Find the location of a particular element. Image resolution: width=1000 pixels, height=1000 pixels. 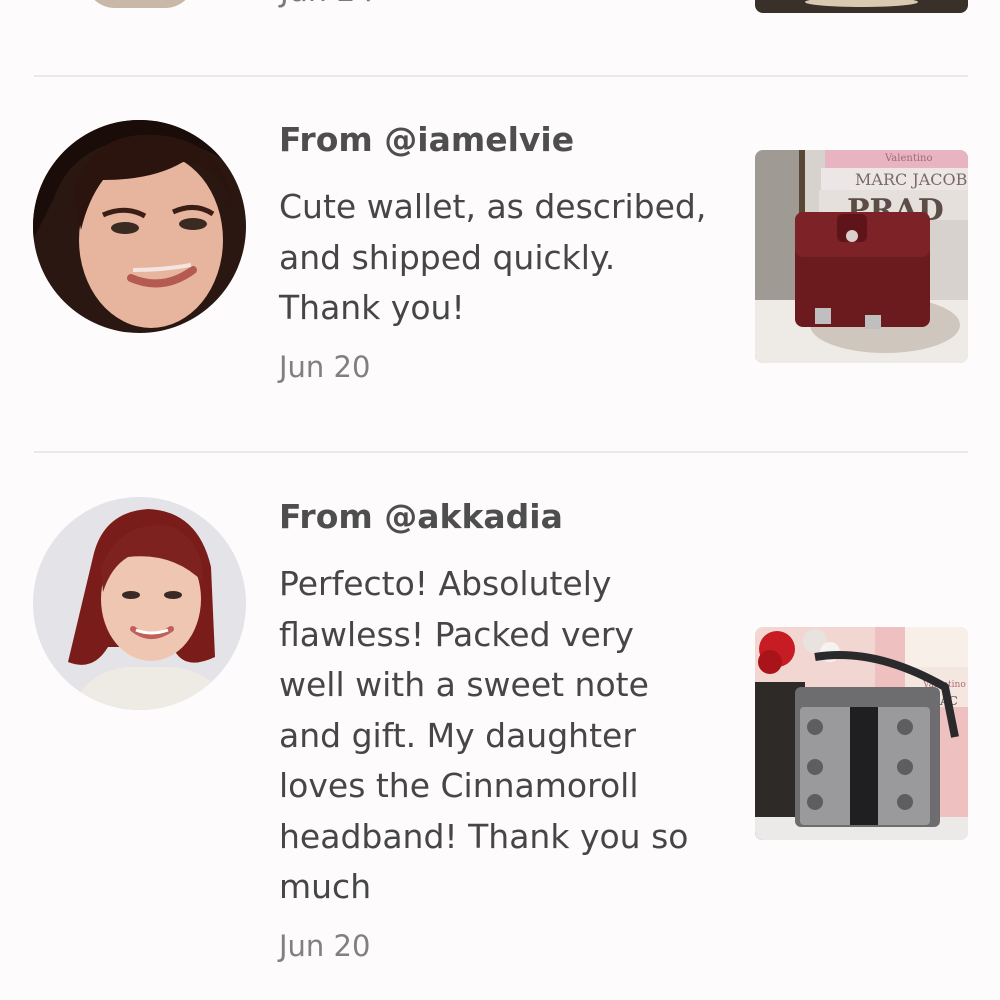

listing-thumbnail: Valentino MARC JACOB PRAD is located at coordinates (861, 256).